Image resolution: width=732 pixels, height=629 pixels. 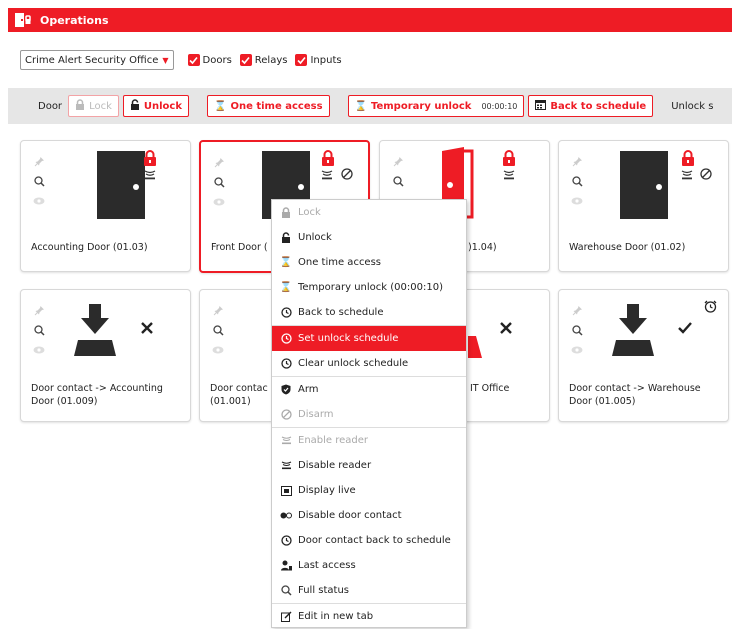 I want to click on card-name: )1.04), so click(x=482, y=247).